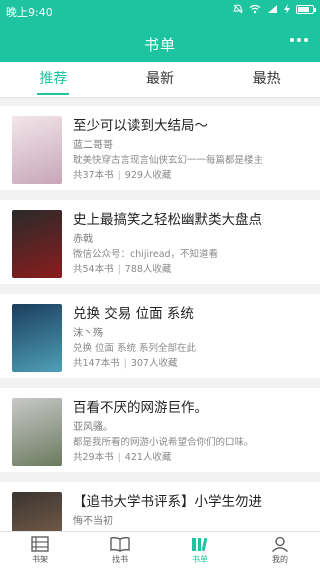 This screenshot has width=320, height=569. Describe the element at coordinates (140, 126) in the screenshot. I see `booklist-title: 至少可以读到大结局～` at that location.